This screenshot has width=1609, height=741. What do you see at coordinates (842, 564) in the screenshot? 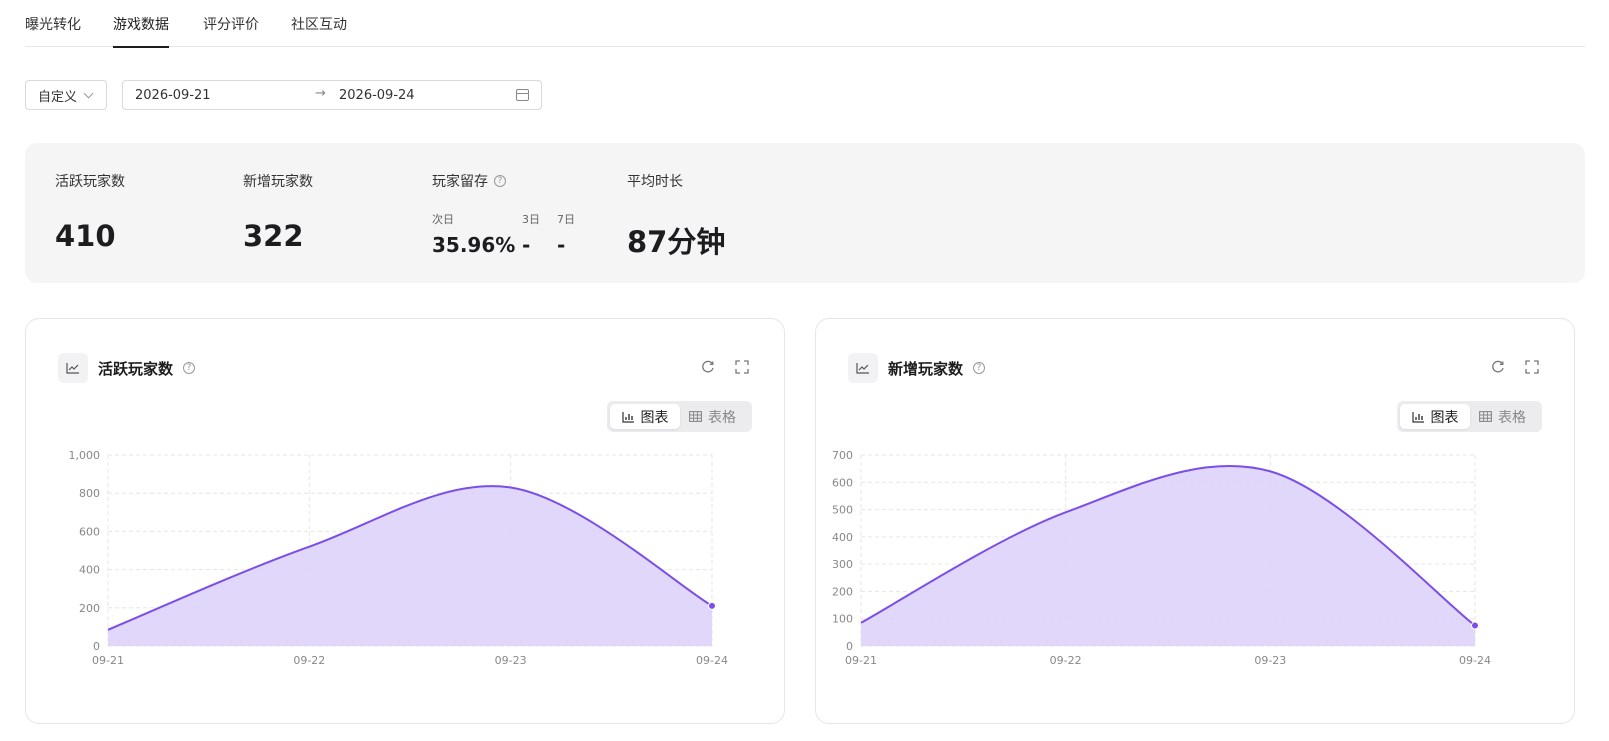
I see `y-tick-label: 300` at bounding box center [842, 564].